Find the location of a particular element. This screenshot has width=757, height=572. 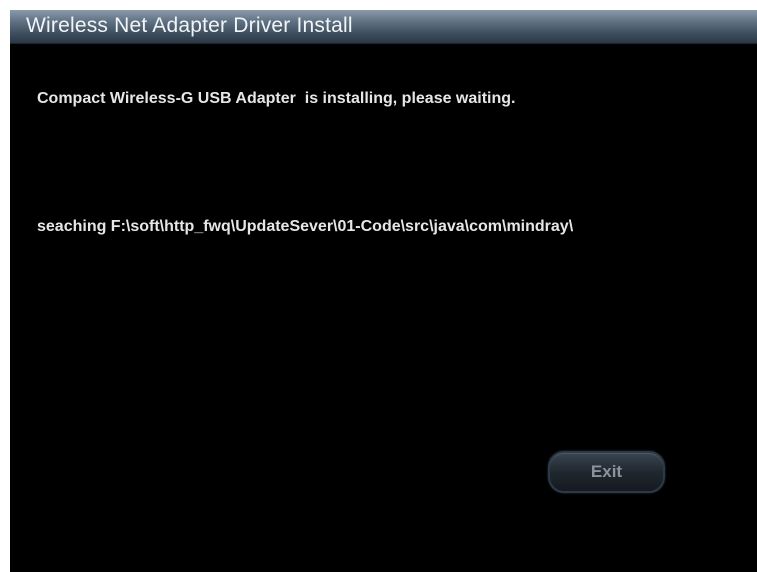

exit-button: Exit is located at coordinates (606, 472).